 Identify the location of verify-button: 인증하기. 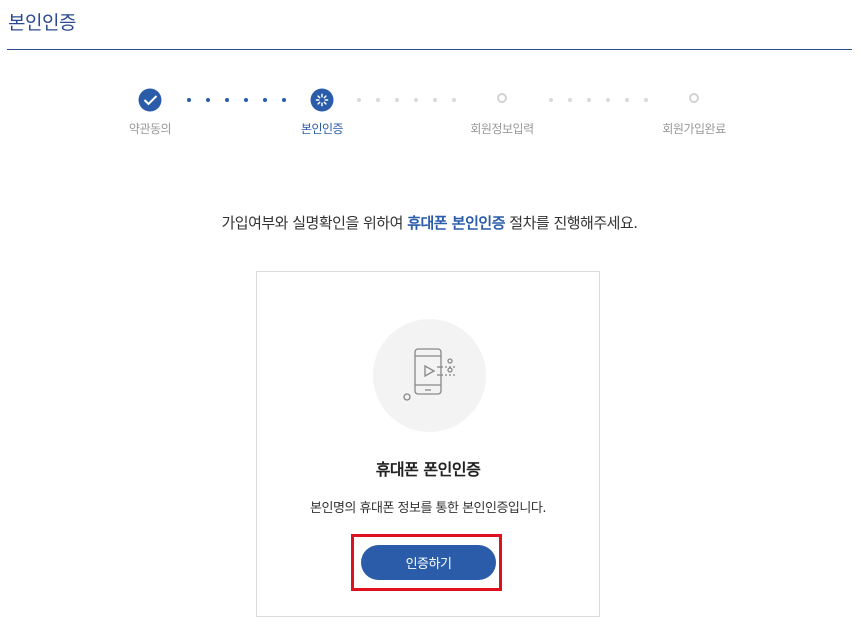
(428, 562).